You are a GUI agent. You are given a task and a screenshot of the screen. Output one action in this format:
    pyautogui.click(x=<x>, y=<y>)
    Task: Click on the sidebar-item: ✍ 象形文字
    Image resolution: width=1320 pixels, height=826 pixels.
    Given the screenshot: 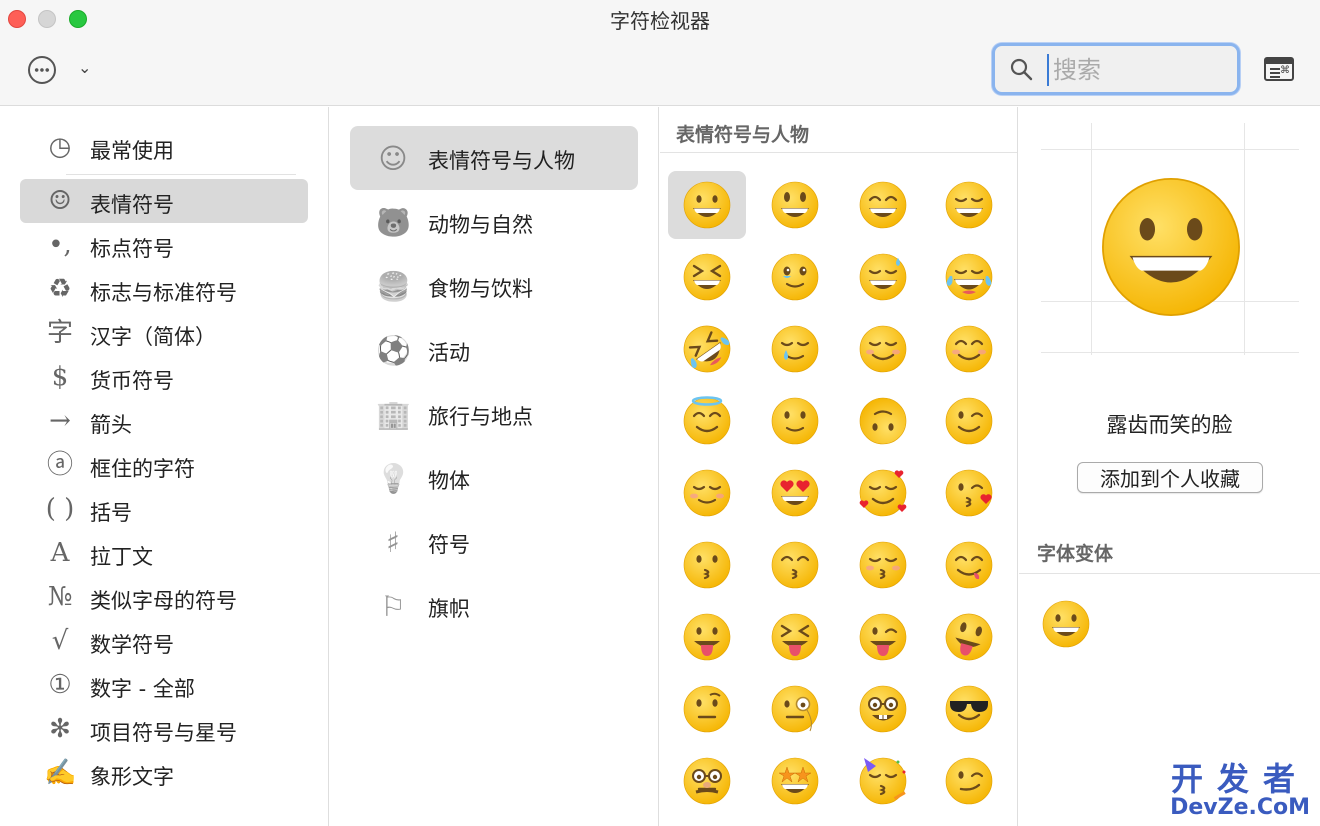 What is the action you would take?
    pyautogui.click(x=164, y=773)
    